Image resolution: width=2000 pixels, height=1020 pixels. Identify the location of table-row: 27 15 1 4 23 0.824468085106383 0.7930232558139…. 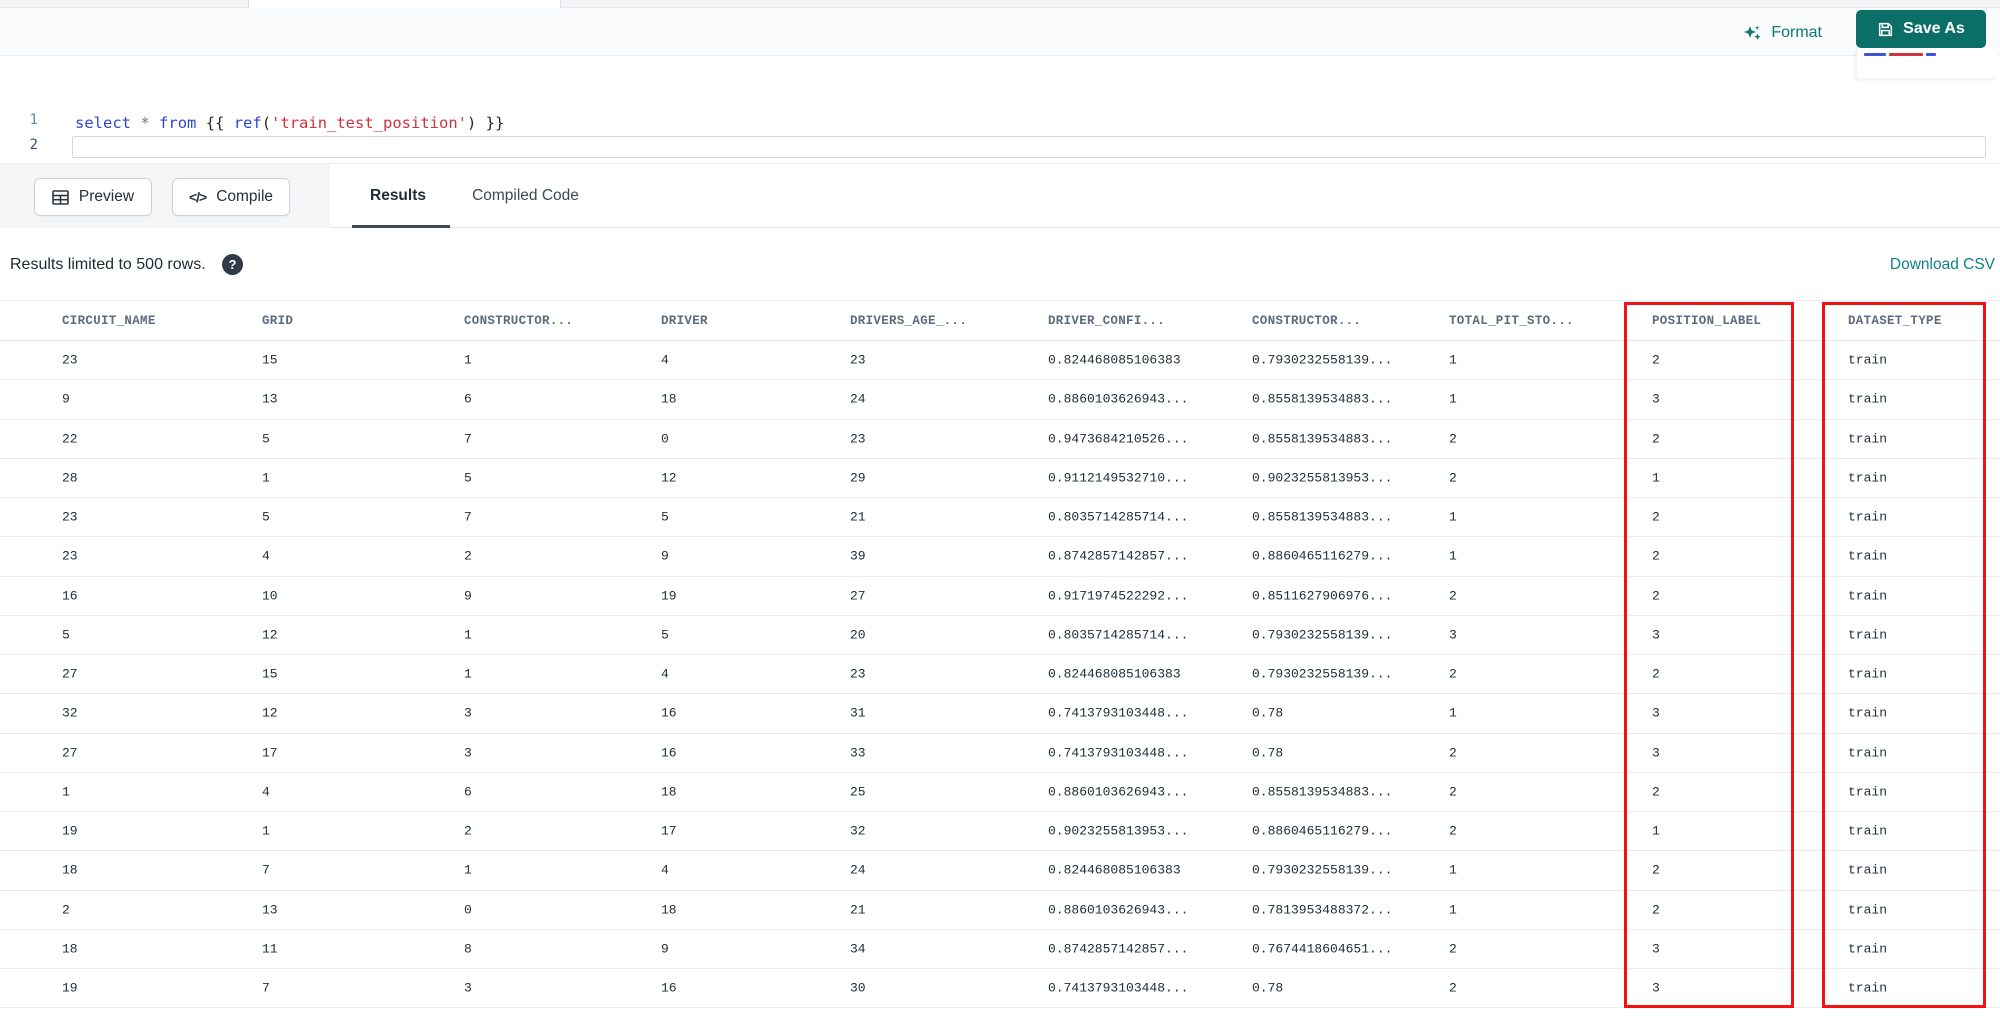
(1000, 675).